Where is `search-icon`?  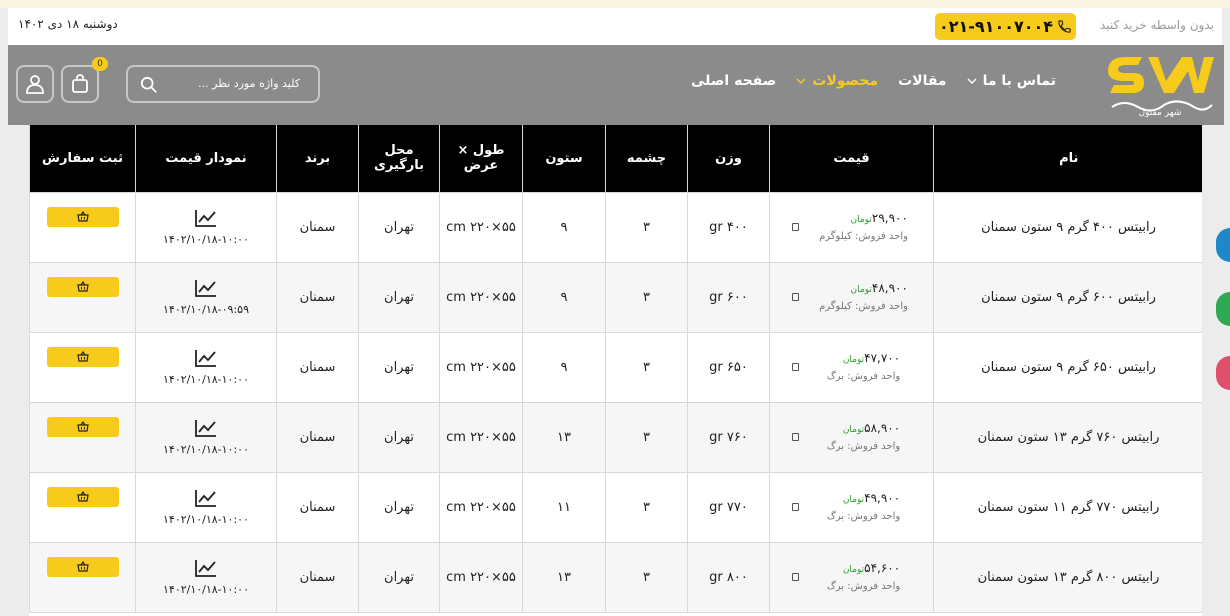 search-icon is located at coordinates (149, 85).